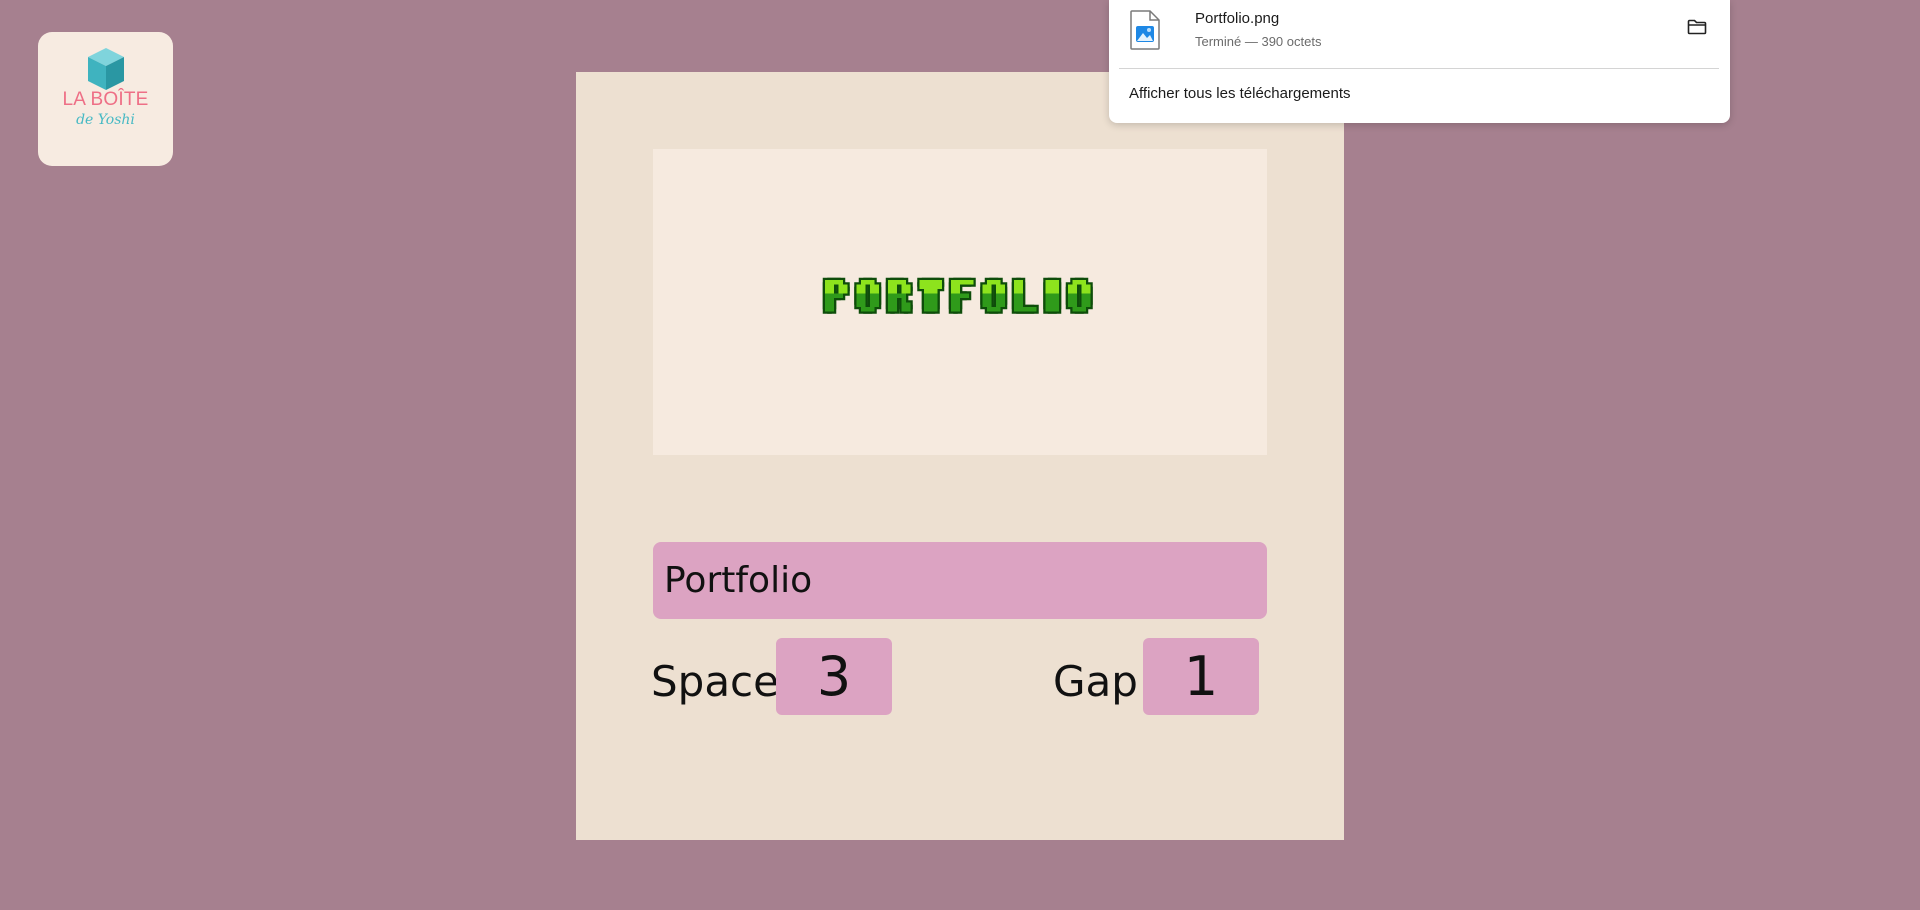 The height and width of the screenshot is (910, 1920). Describe the element at coordinates (1258, 41) in the screenshot. I see `download-status: Terminé — 390 octets` at that location.